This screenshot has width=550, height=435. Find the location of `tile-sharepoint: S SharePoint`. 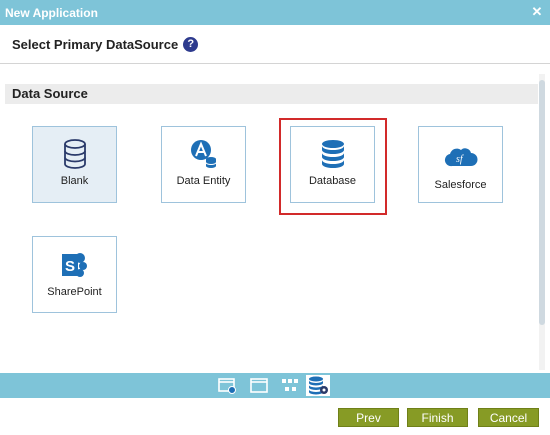

tile-sharepoint: S SharePoint is located at coordinates (74, 274).